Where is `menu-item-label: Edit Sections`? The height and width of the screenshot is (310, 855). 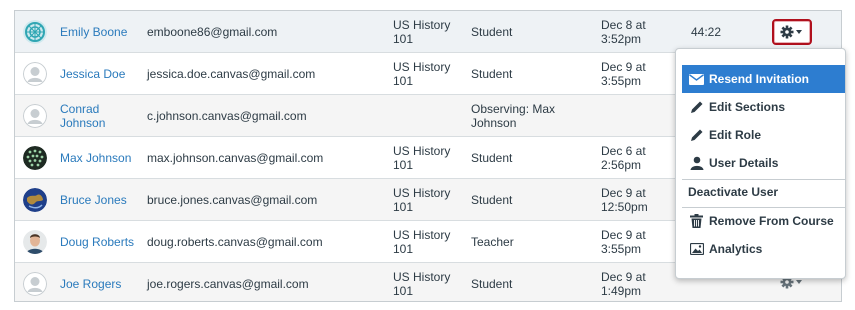
menu-item-label: Edit Sections is located at coordinates (747, 107).